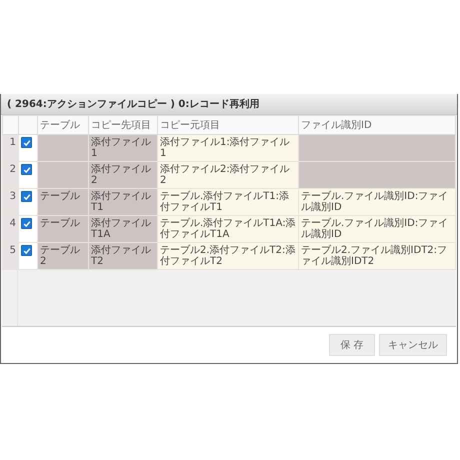 The width and height of the screenshot is (460, 460). I want to click on table-cell: テーブル2.添付ファイルT2:添付ファイルT2, so click(228, 256).